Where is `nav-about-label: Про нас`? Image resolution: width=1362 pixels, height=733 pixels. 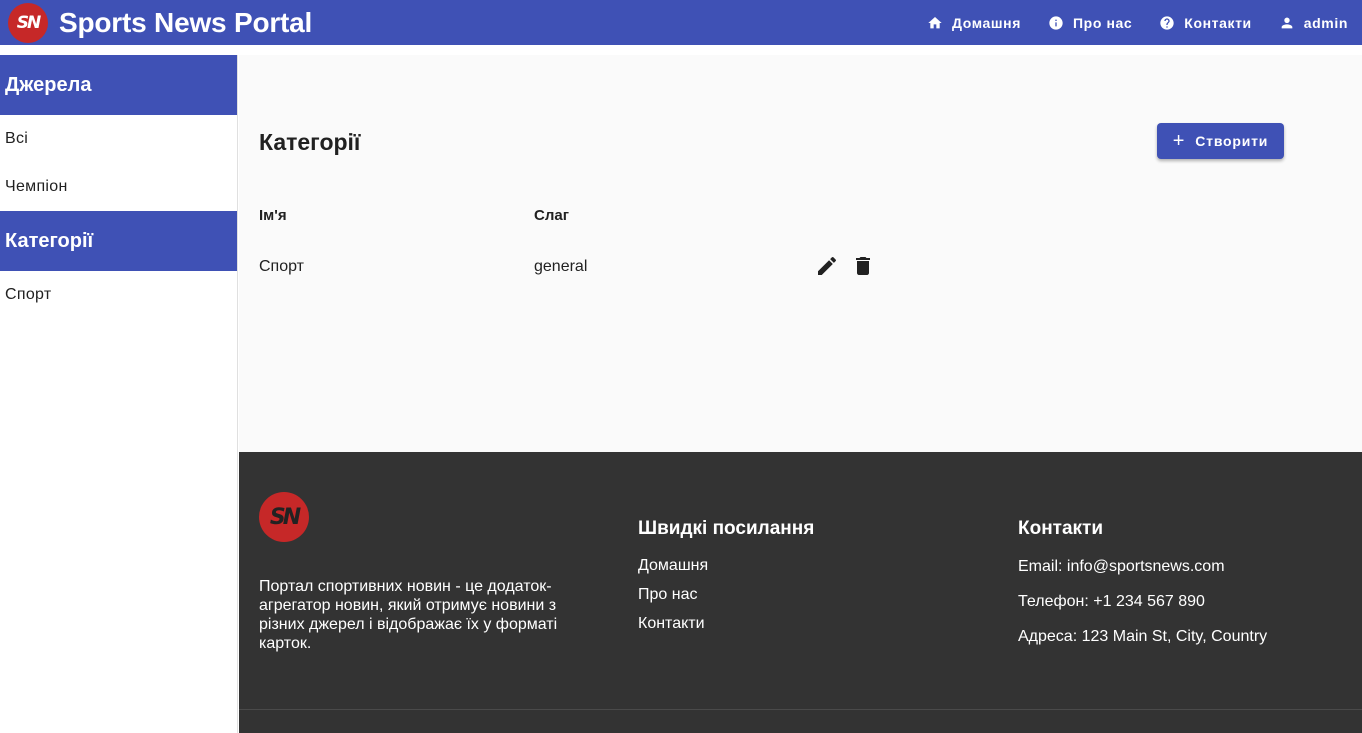 nav-about-label: Про нас is located at coordinates (1103, 22).